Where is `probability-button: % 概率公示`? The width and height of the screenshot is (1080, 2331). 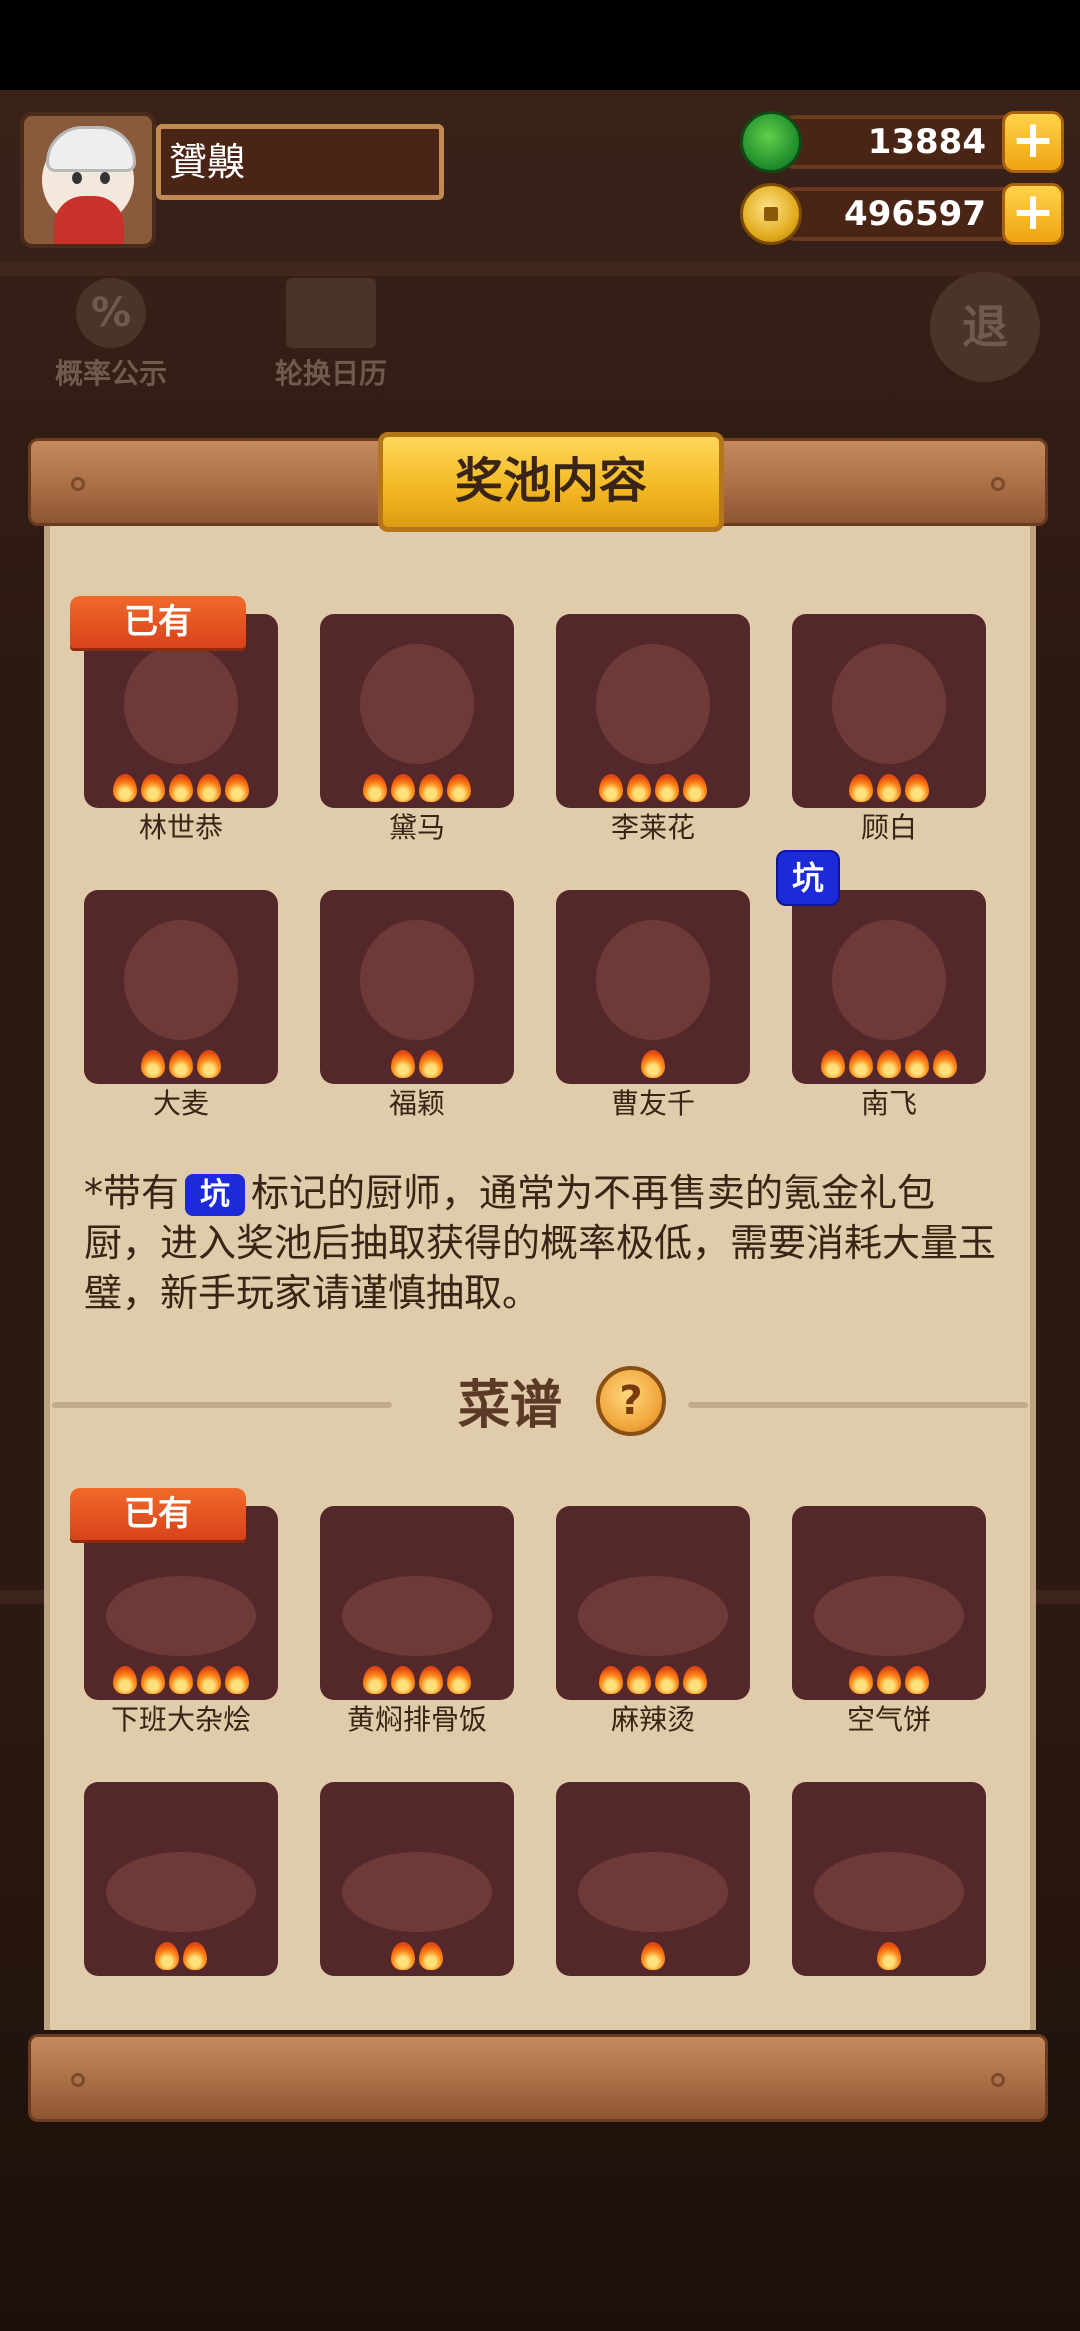 probability-button: % 概率公示 is located at coordinates (111, 335).